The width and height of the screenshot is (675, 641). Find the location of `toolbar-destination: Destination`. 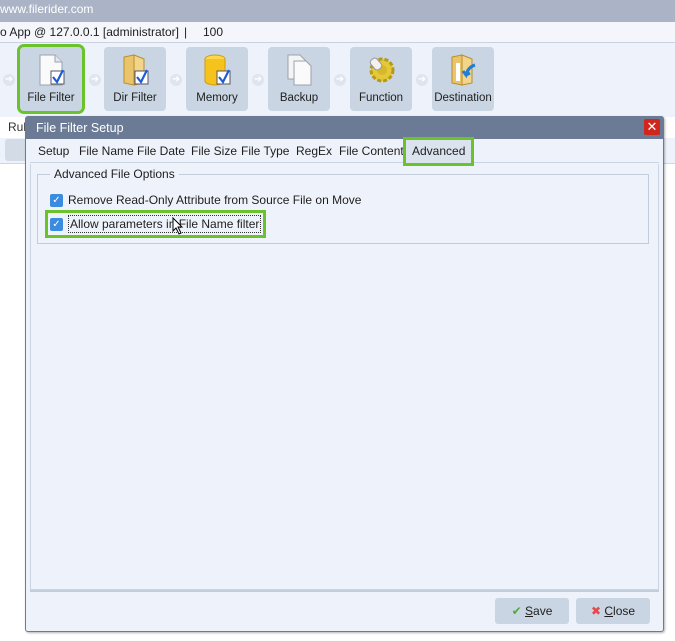

toolbar-destination: Destination is located at coordinates (463, 79).